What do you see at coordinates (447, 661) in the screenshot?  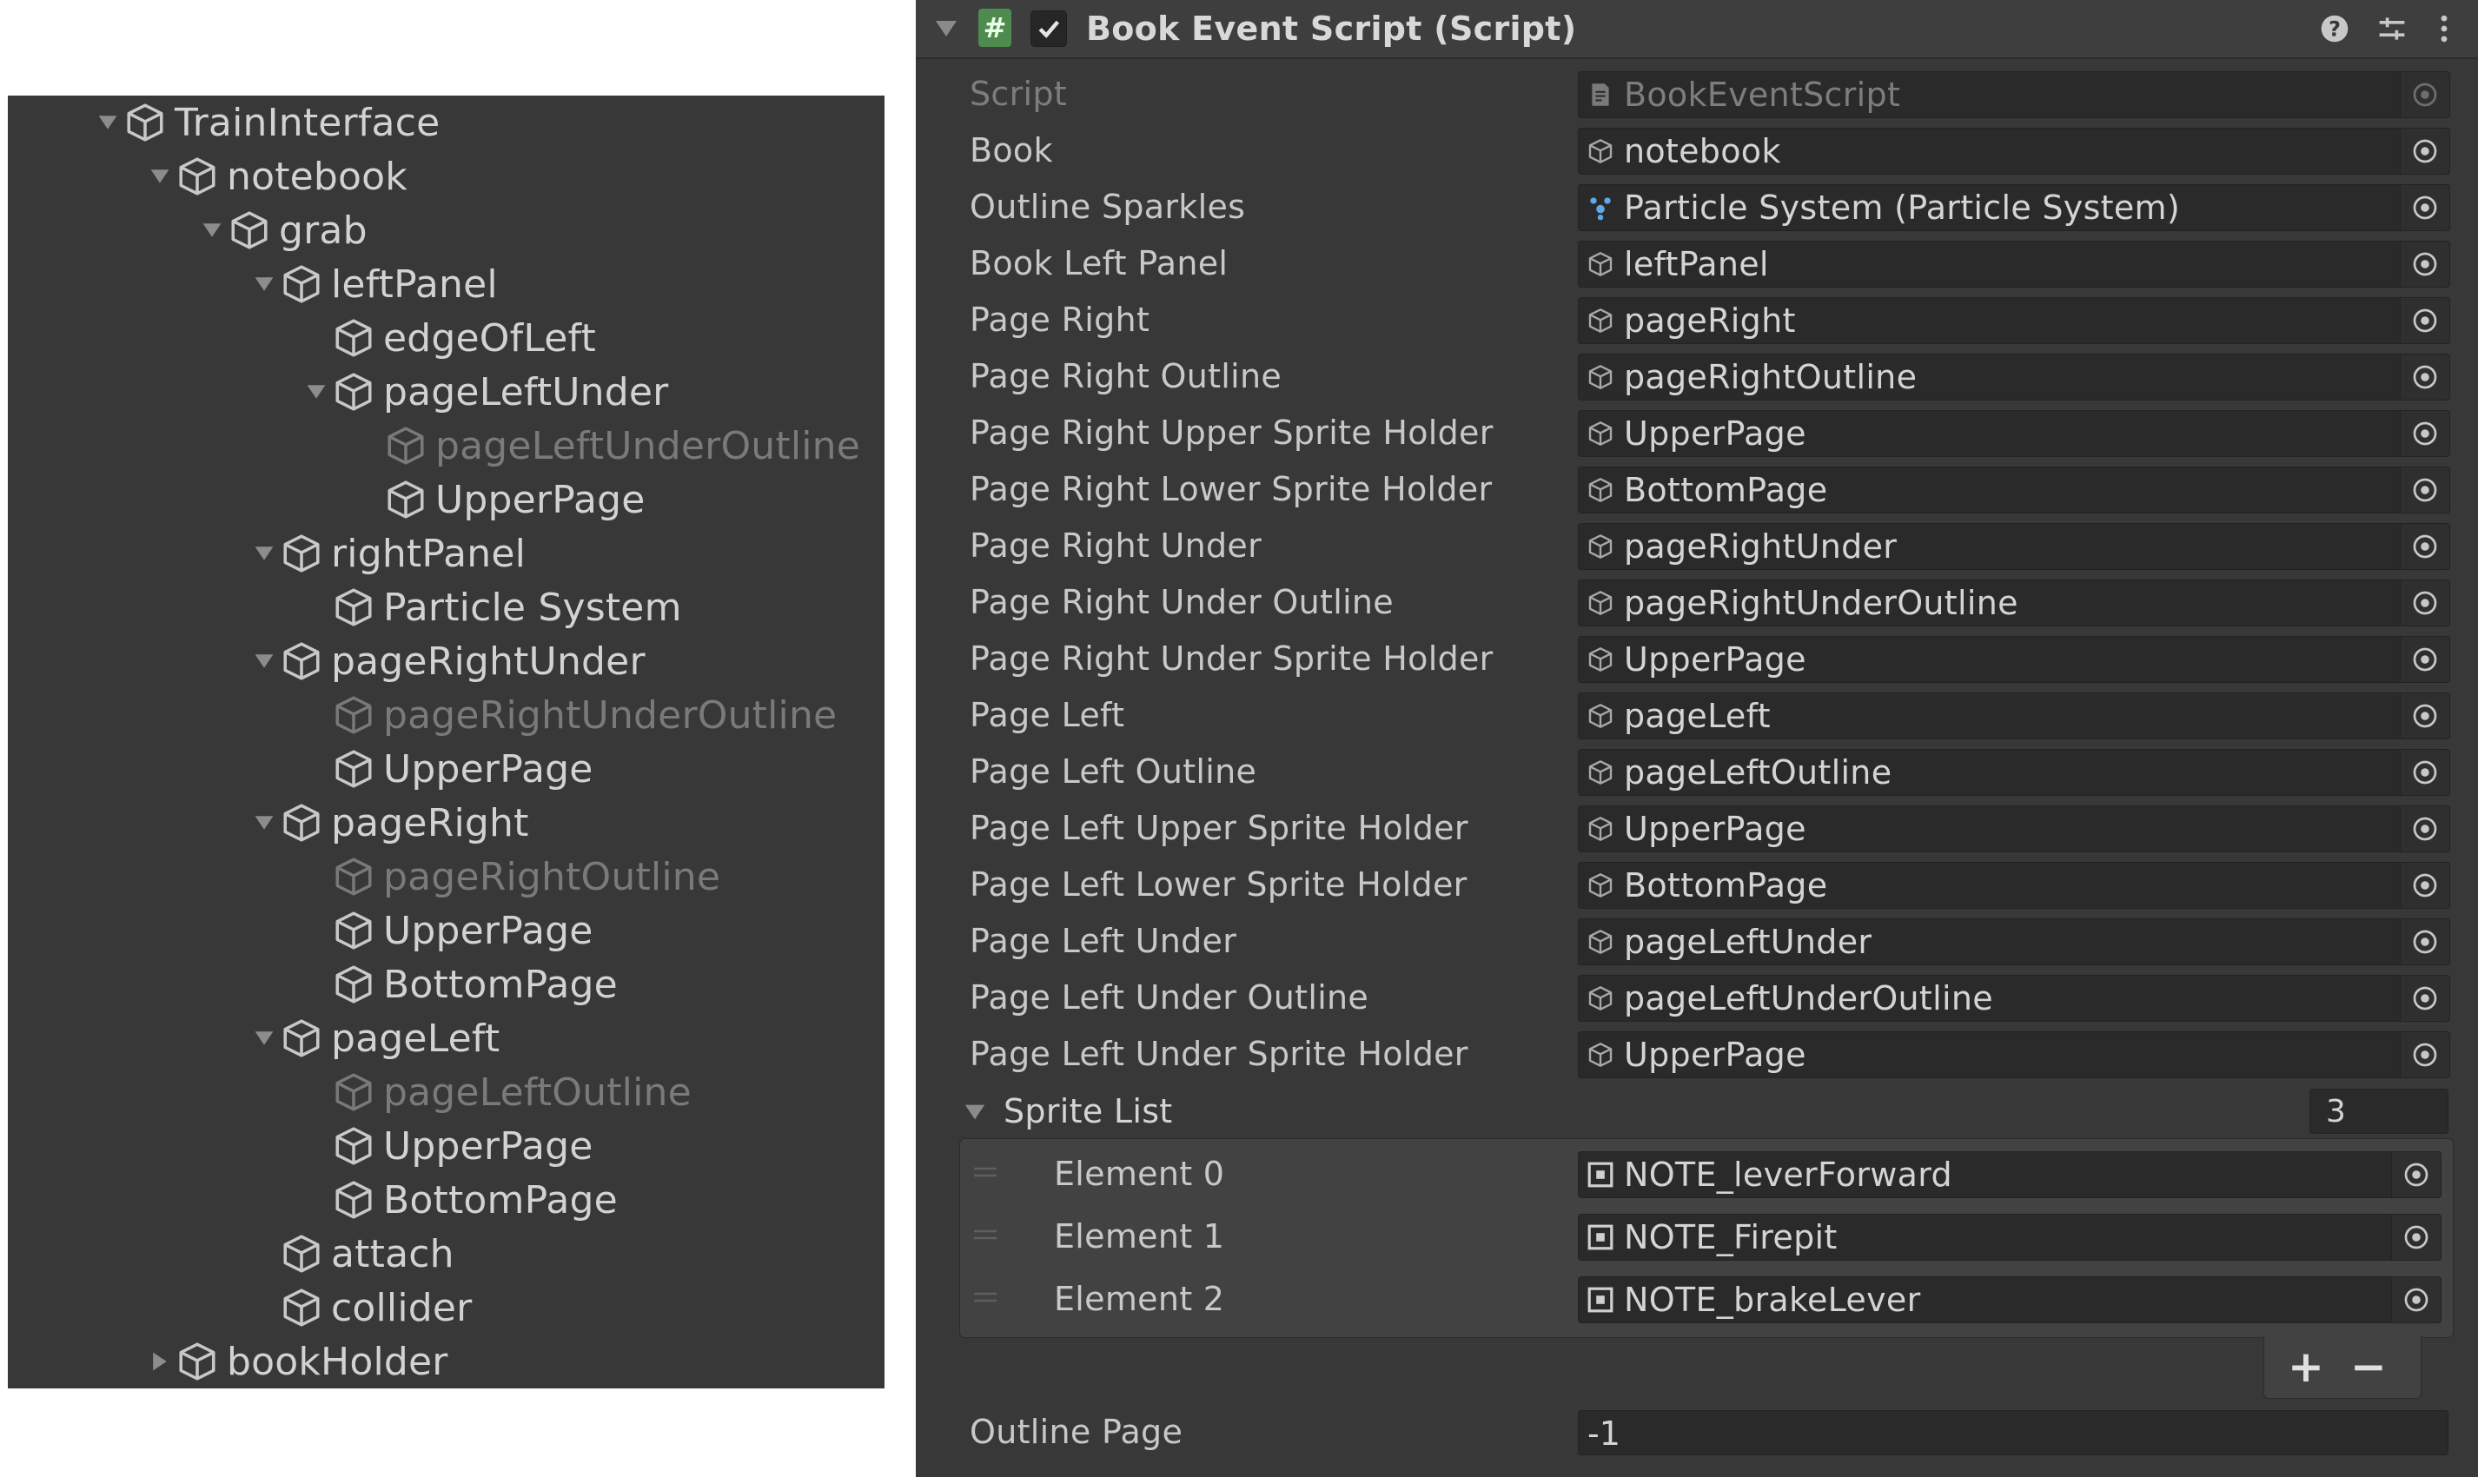 I see `hierarchy-item: pageRightUnder` at bounding box center [447, 661].